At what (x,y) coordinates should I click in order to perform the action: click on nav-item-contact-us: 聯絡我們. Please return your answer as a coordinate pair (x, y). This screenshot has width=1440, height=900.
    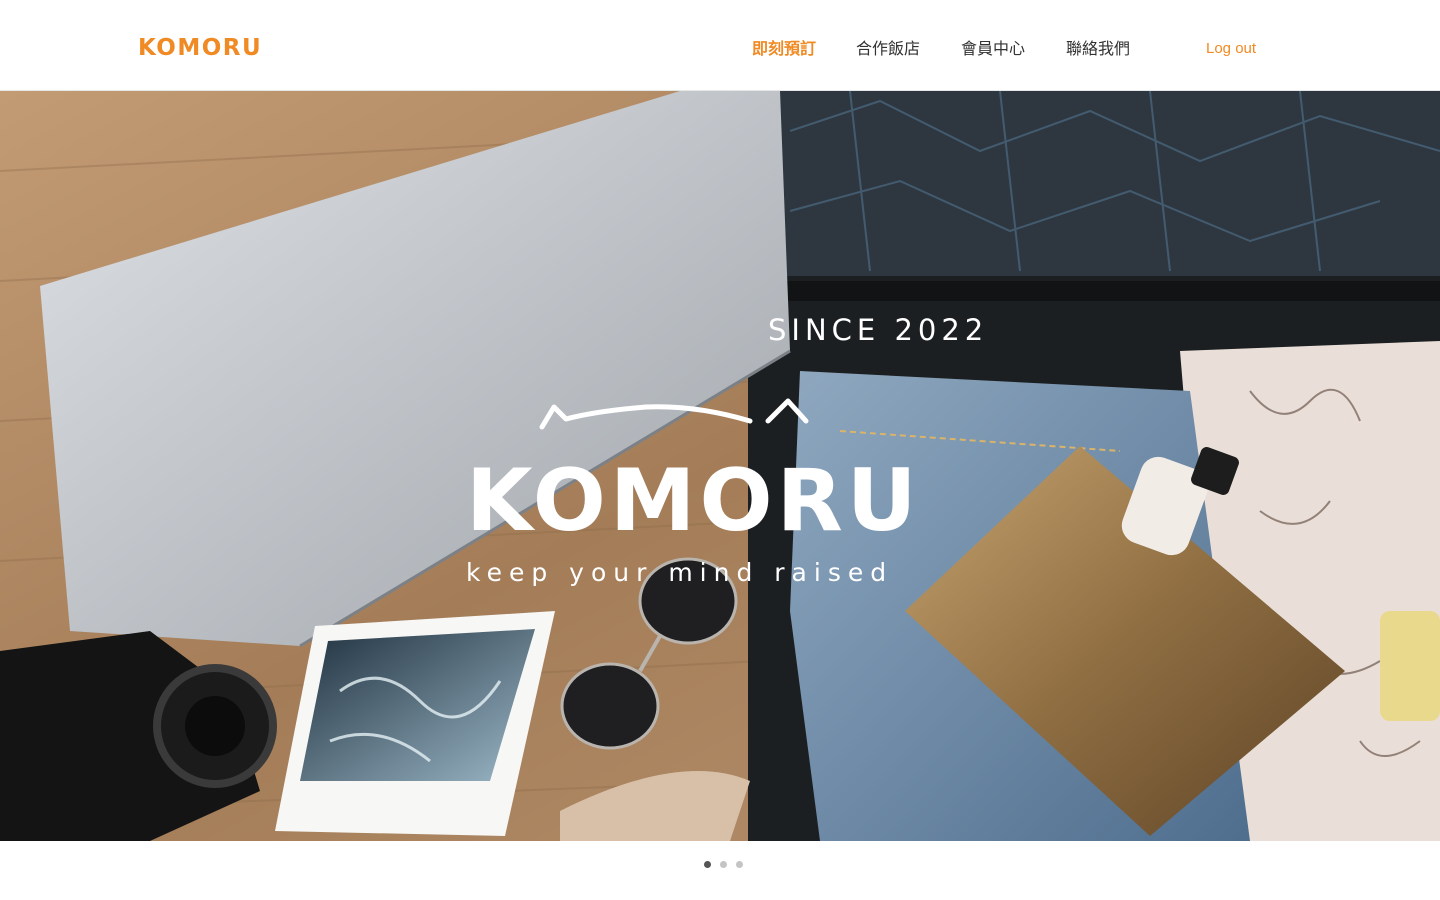
    Looking at the image, I should click on (1098, 49).